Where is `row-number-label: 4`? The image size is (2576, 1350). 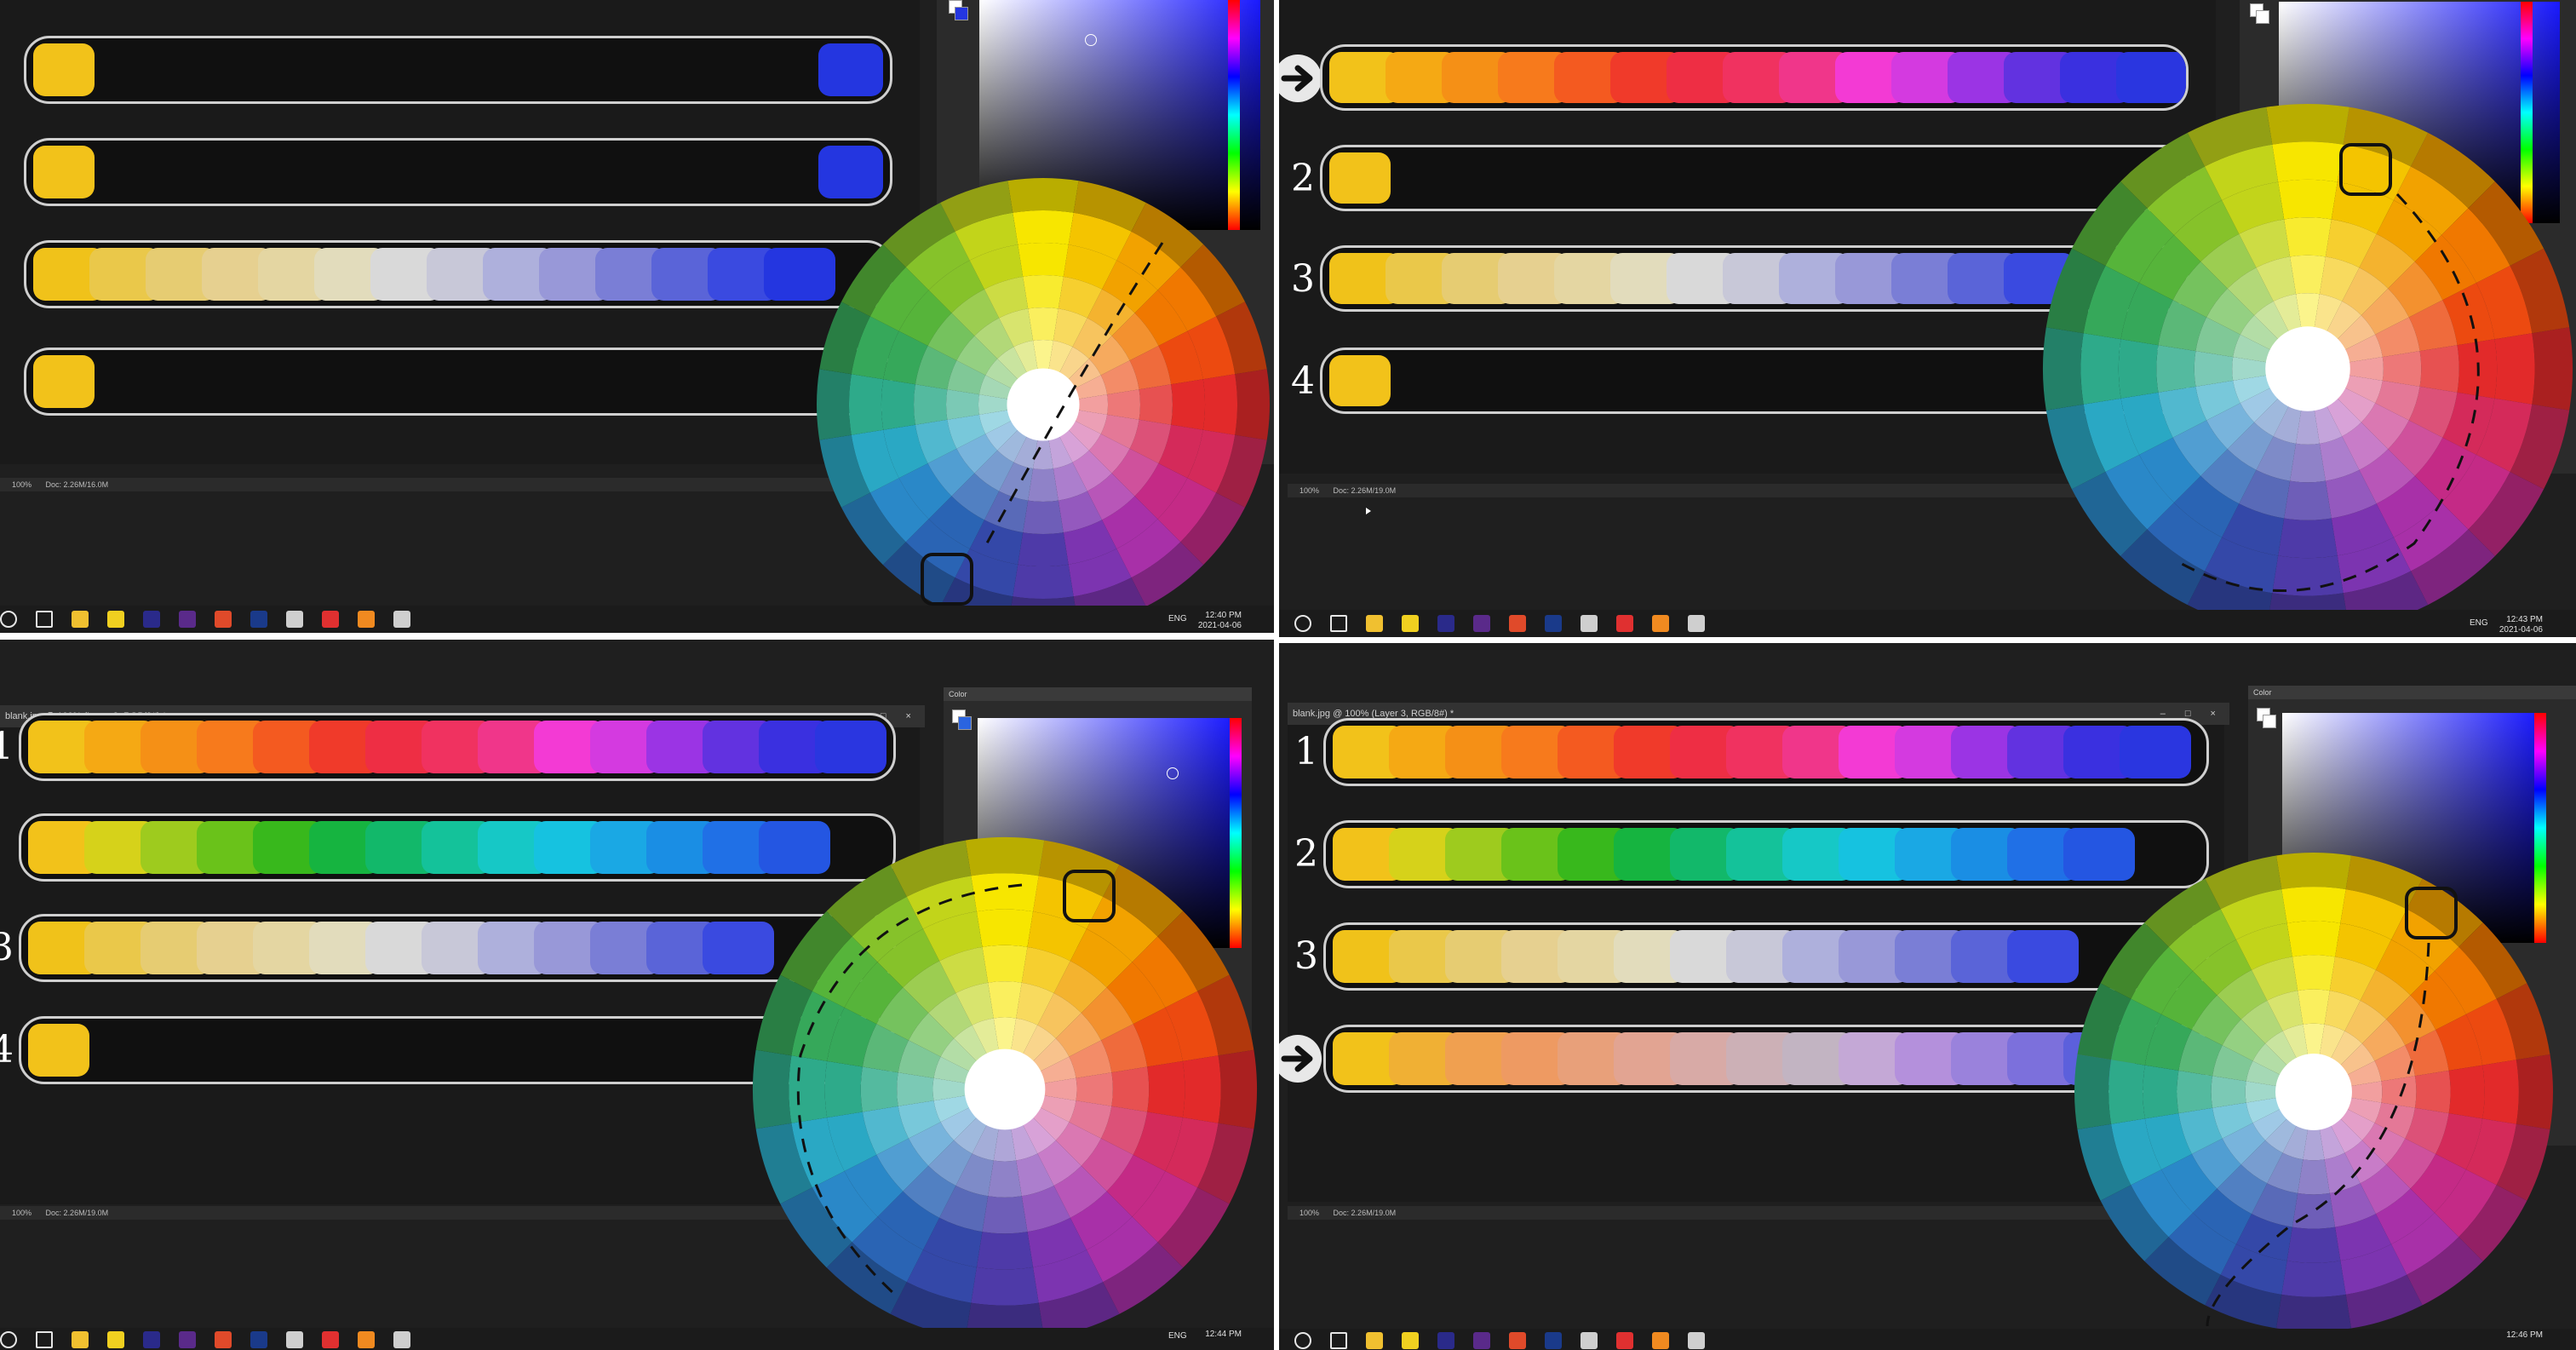
row-number-label: 4 is located at coordinates (1303, 381).